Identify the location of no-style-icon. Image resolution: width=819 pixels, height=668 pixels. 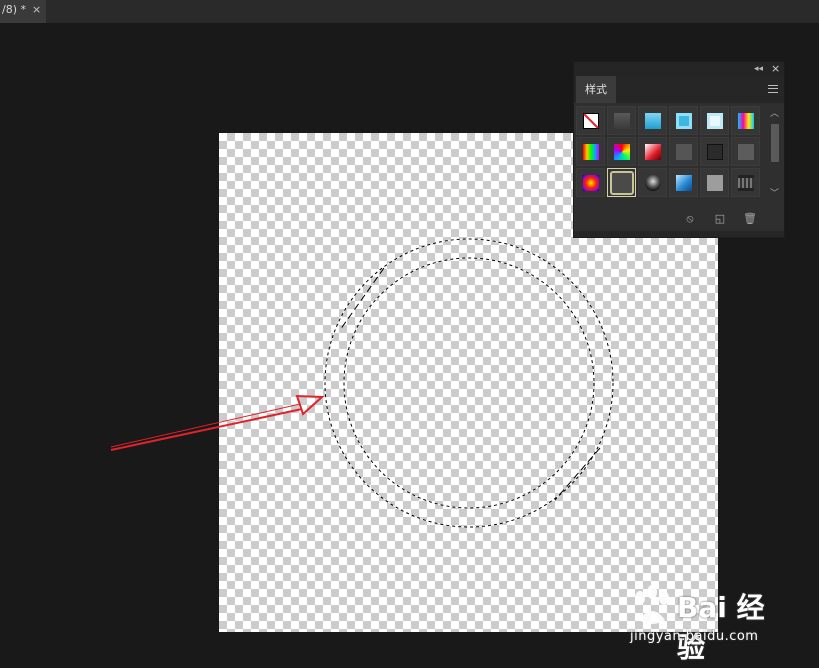
(591, 121).